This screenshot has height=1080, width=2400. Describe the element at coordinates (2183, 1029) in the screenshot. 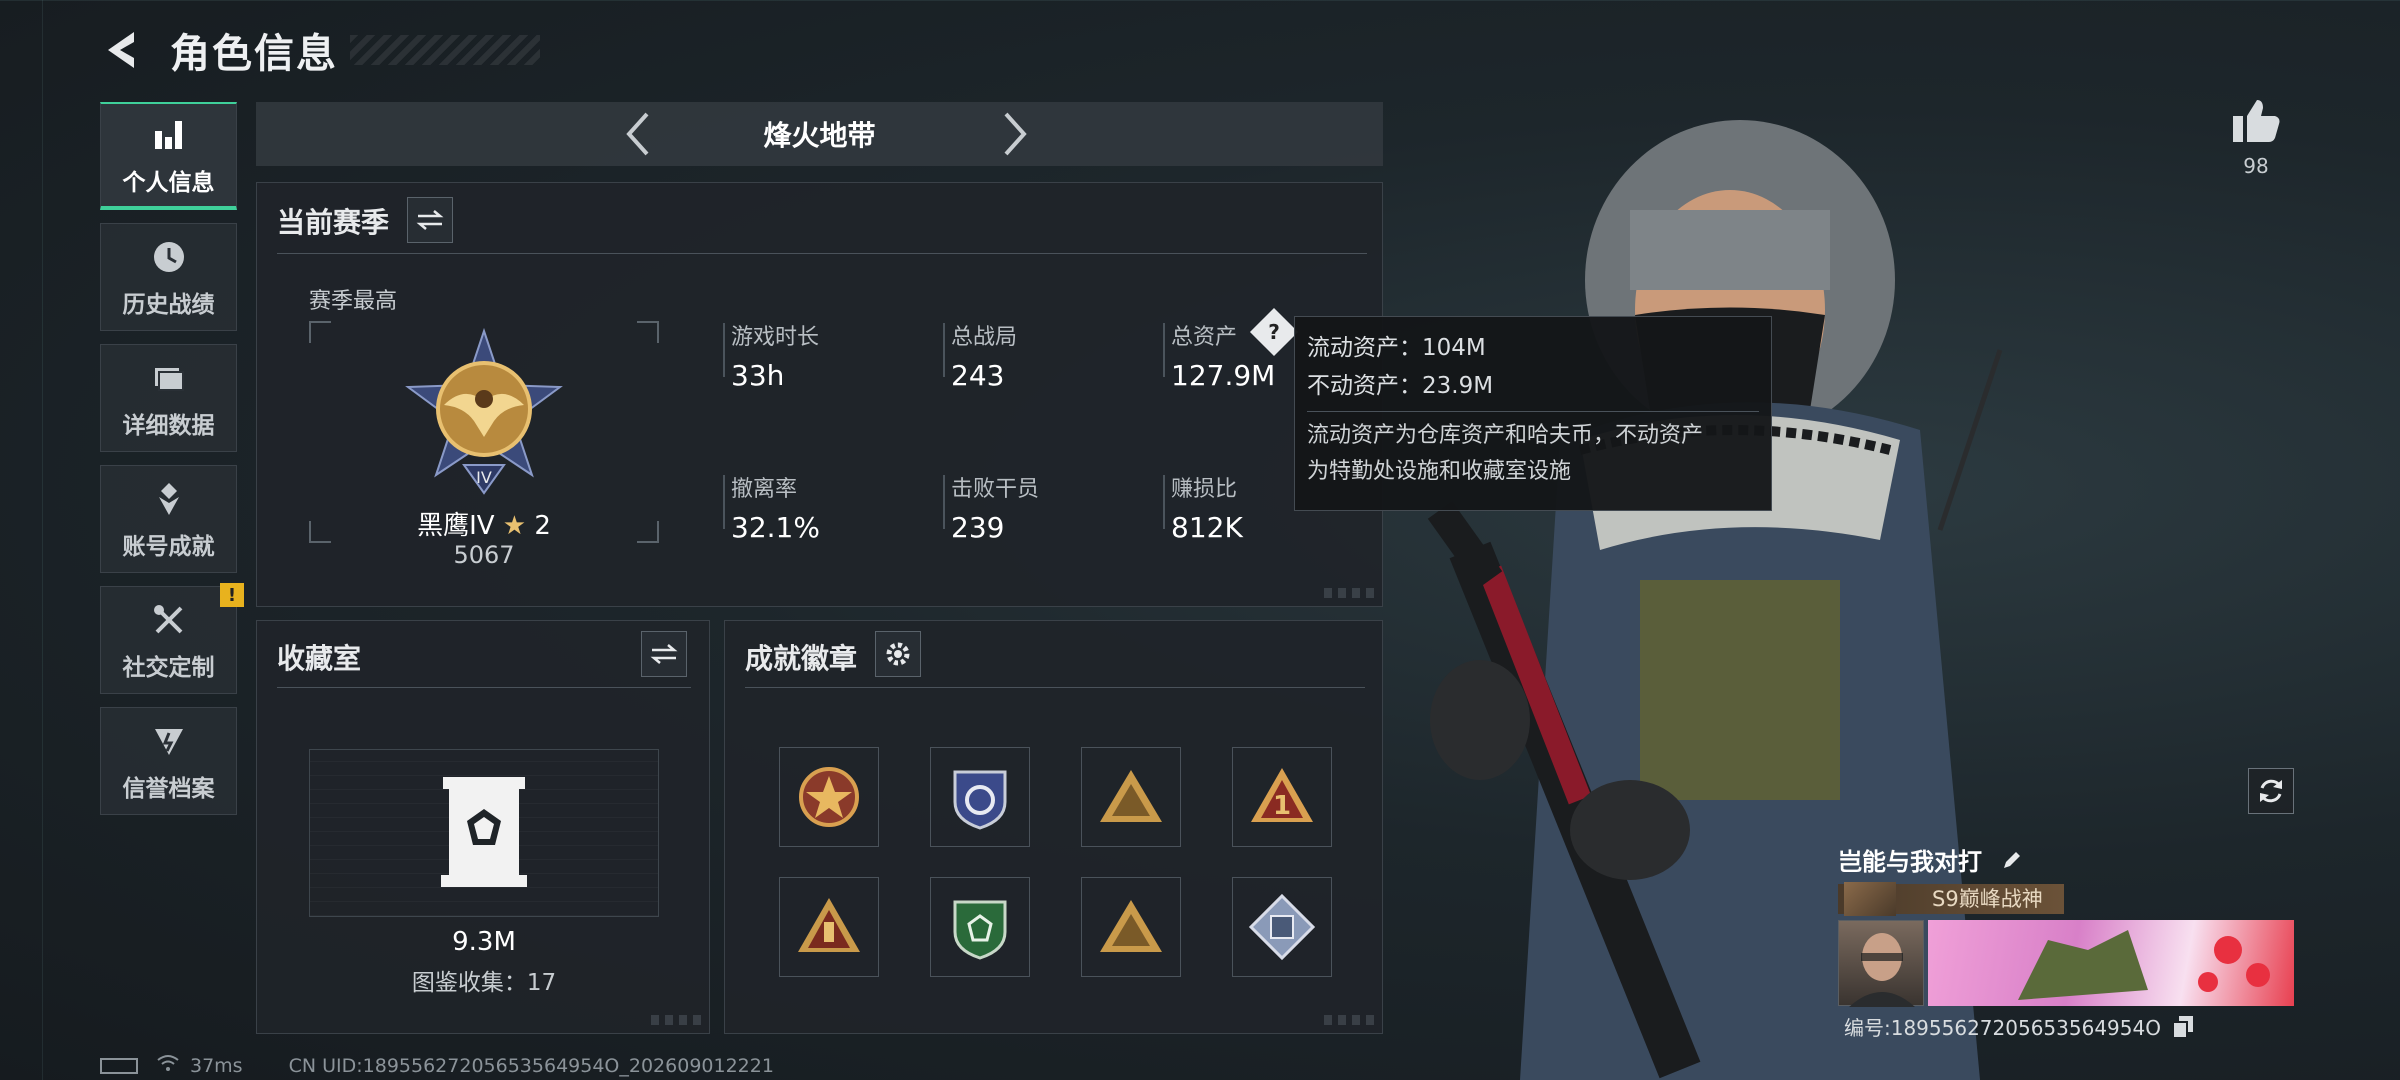

I see `copy-icon` at that location.